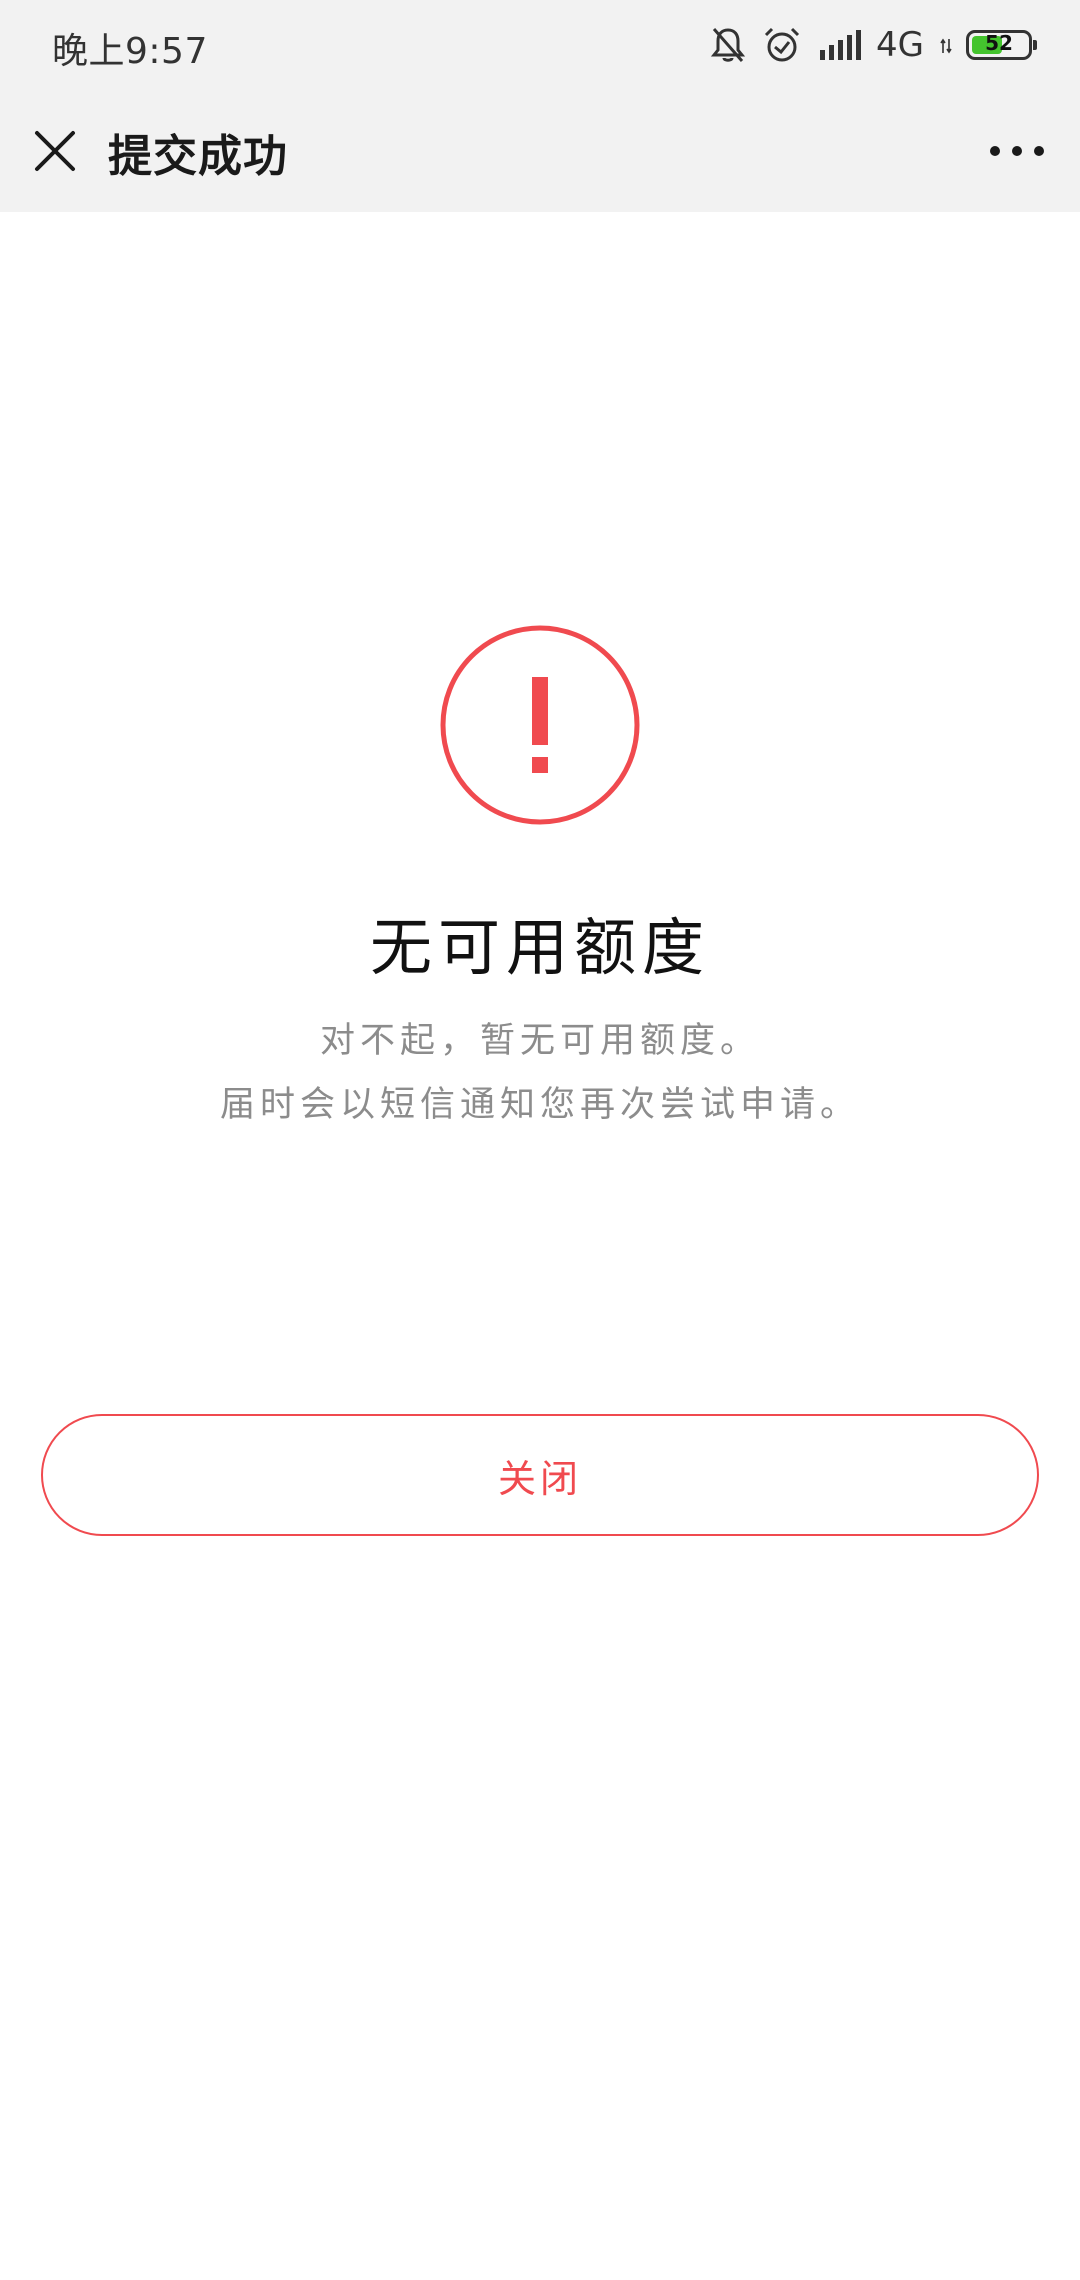  Describe the element at coordinates (539, 1105) in the screenshot. I see `result-message-line2: 届时会以短信通知您再次尝试申请。` at that location.